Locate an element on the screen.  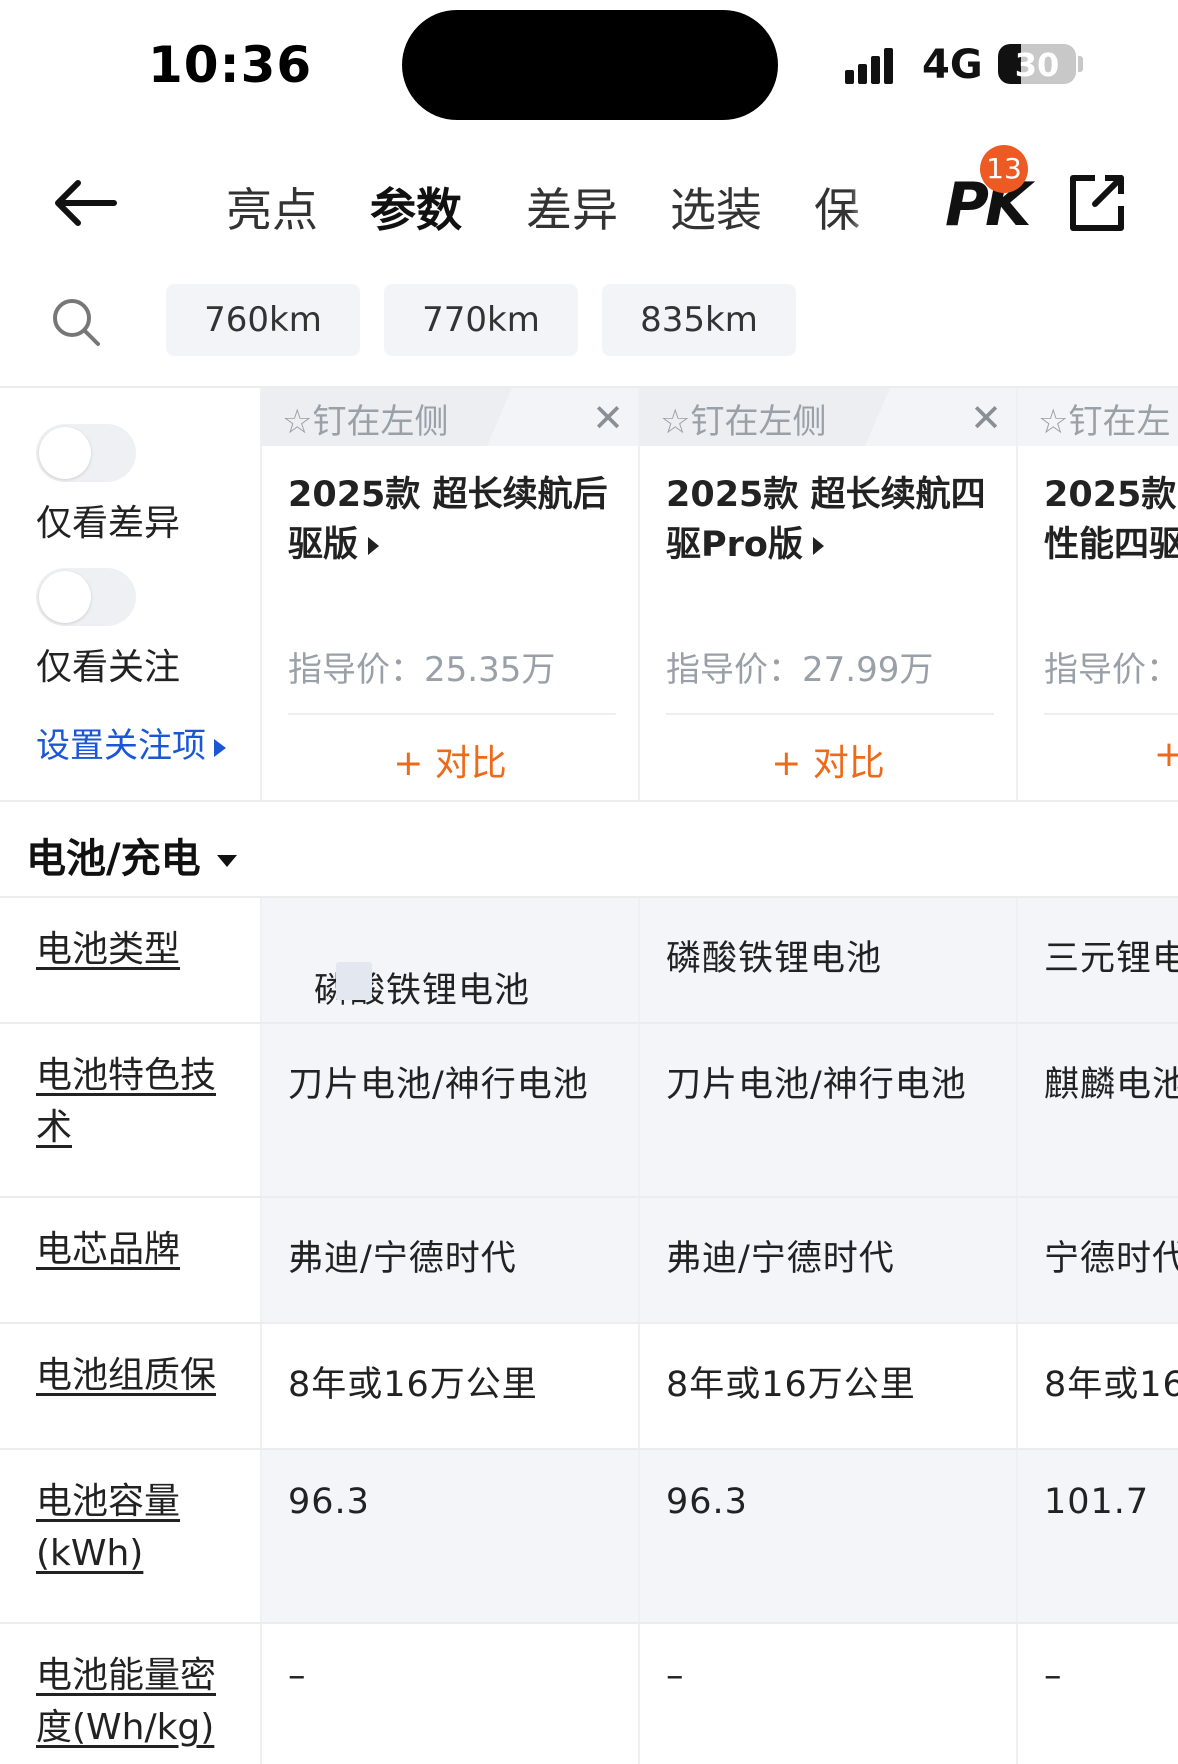
car-column: ☆钉在左 2025款 性能四驱 指导价： + is located at coordinates (1098, 594).